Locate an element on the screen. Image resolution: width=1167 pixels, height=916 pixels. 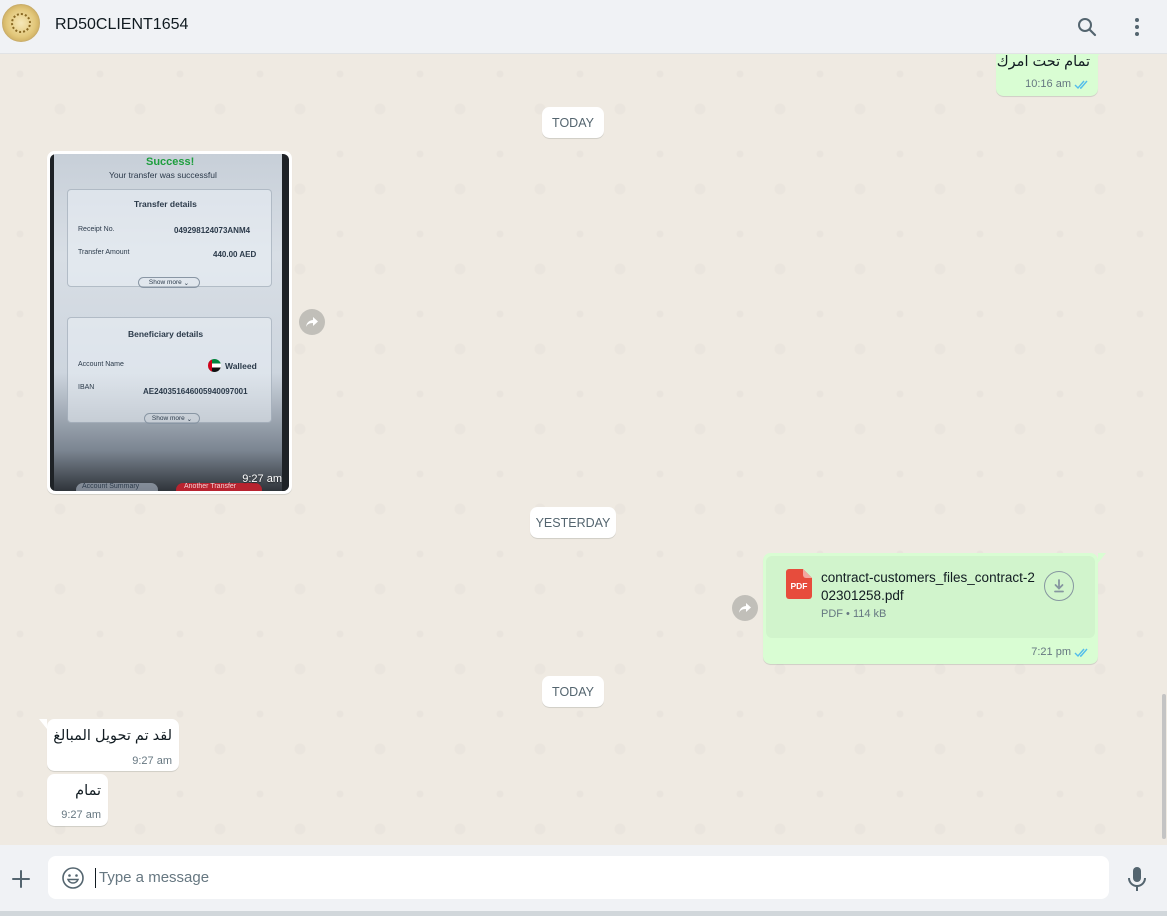
composer is located at coordinates (583, 880).